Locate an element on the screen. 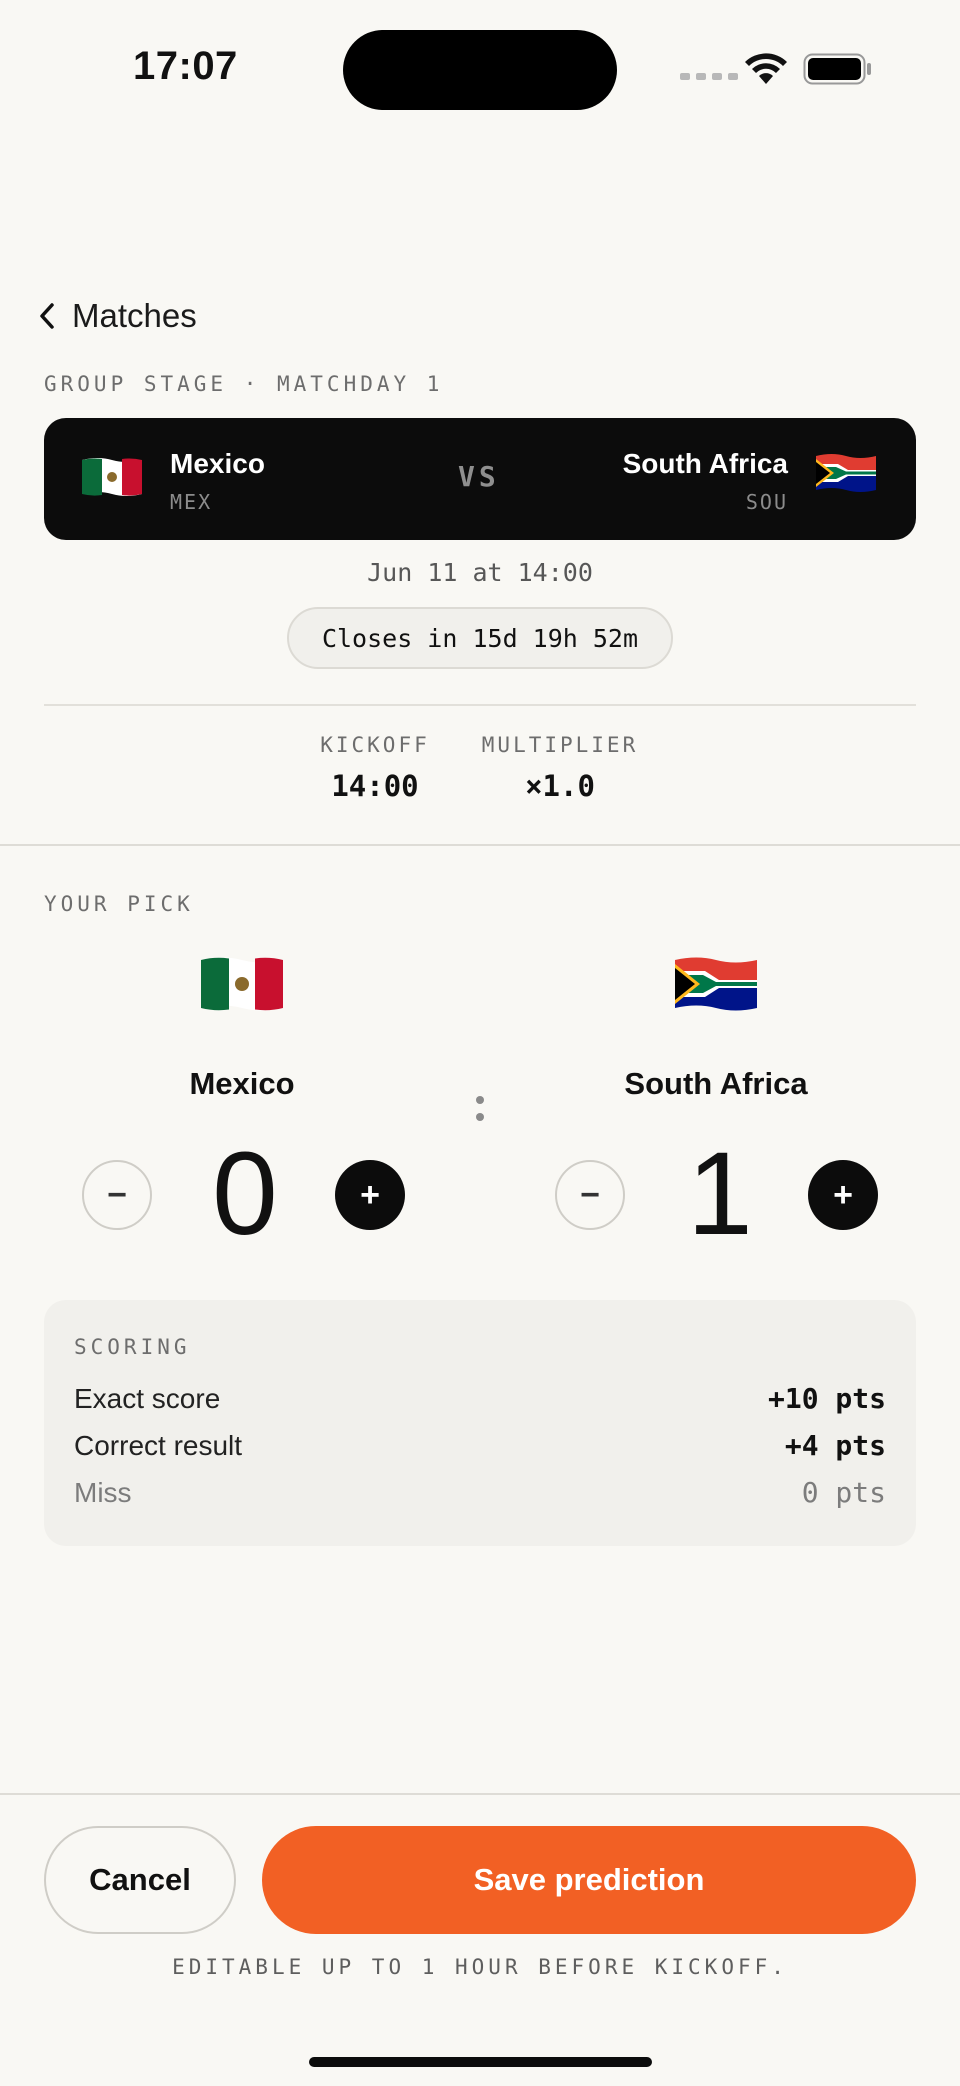 Image resolution: width=960 pixels, height=2086 pixels. home-team-name: Mexico is located at coordinates (217, 463).